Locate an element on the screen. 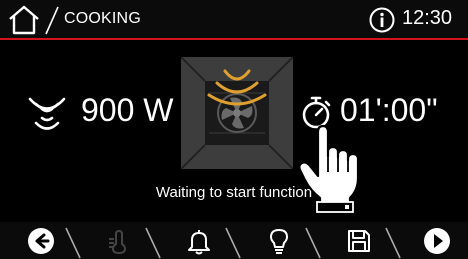  play-forward-icon is located at coordinates (437, 241).